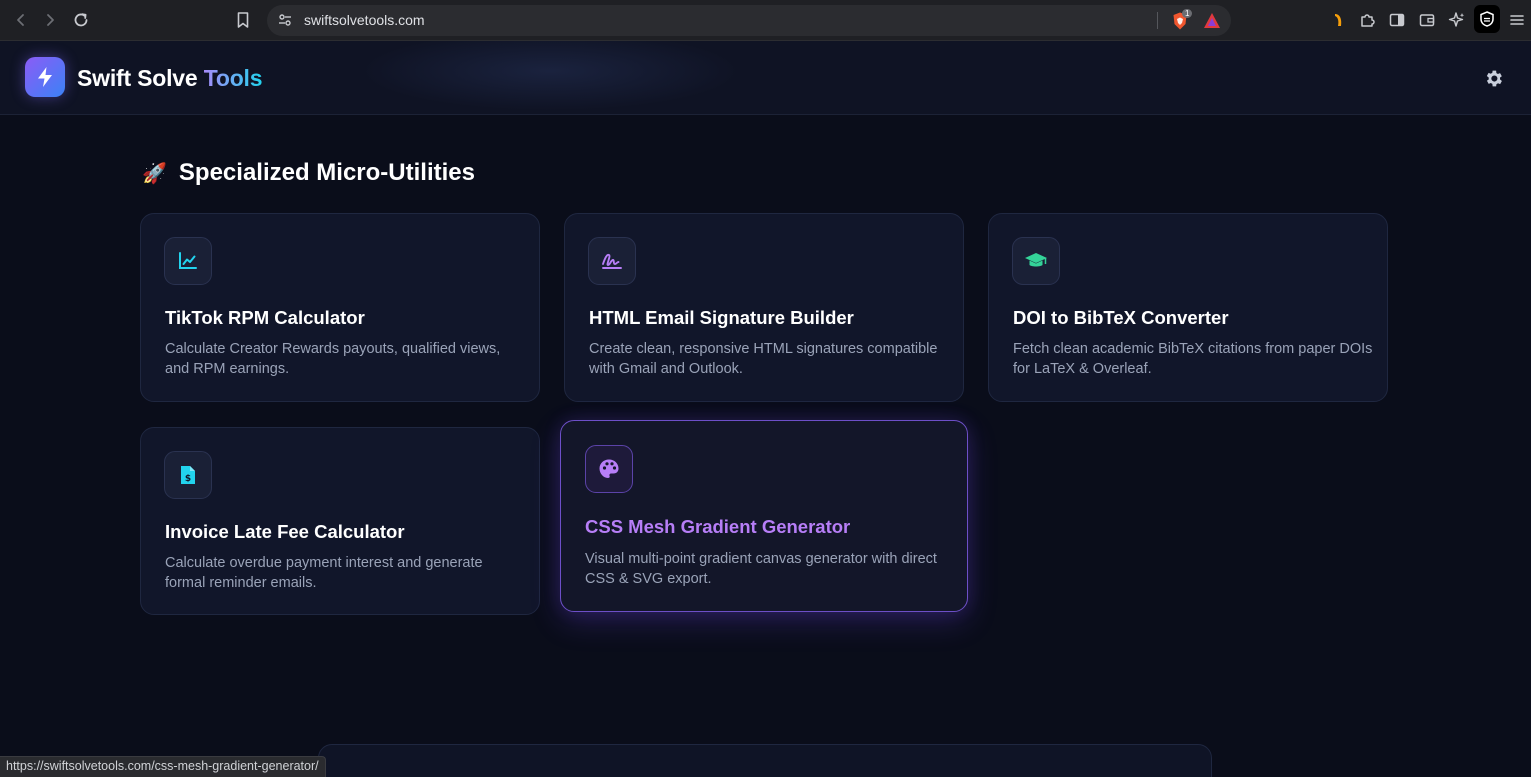 The height and width of the screenshot is (777, 1531). What do you see at coordinates (137, 78) in the screenshot?
I see `brand-name-main: Swift Solve` at bounding box center [137, 78].